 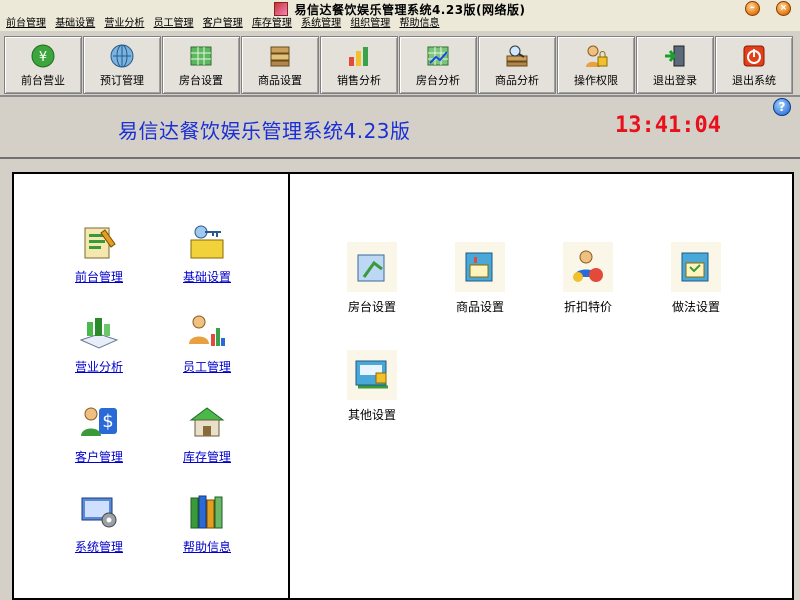 What do you see at coordinates (596, 80) in the screenshot?
I see `toolbar-label: 操作权限` at bounding box center [596, 80].